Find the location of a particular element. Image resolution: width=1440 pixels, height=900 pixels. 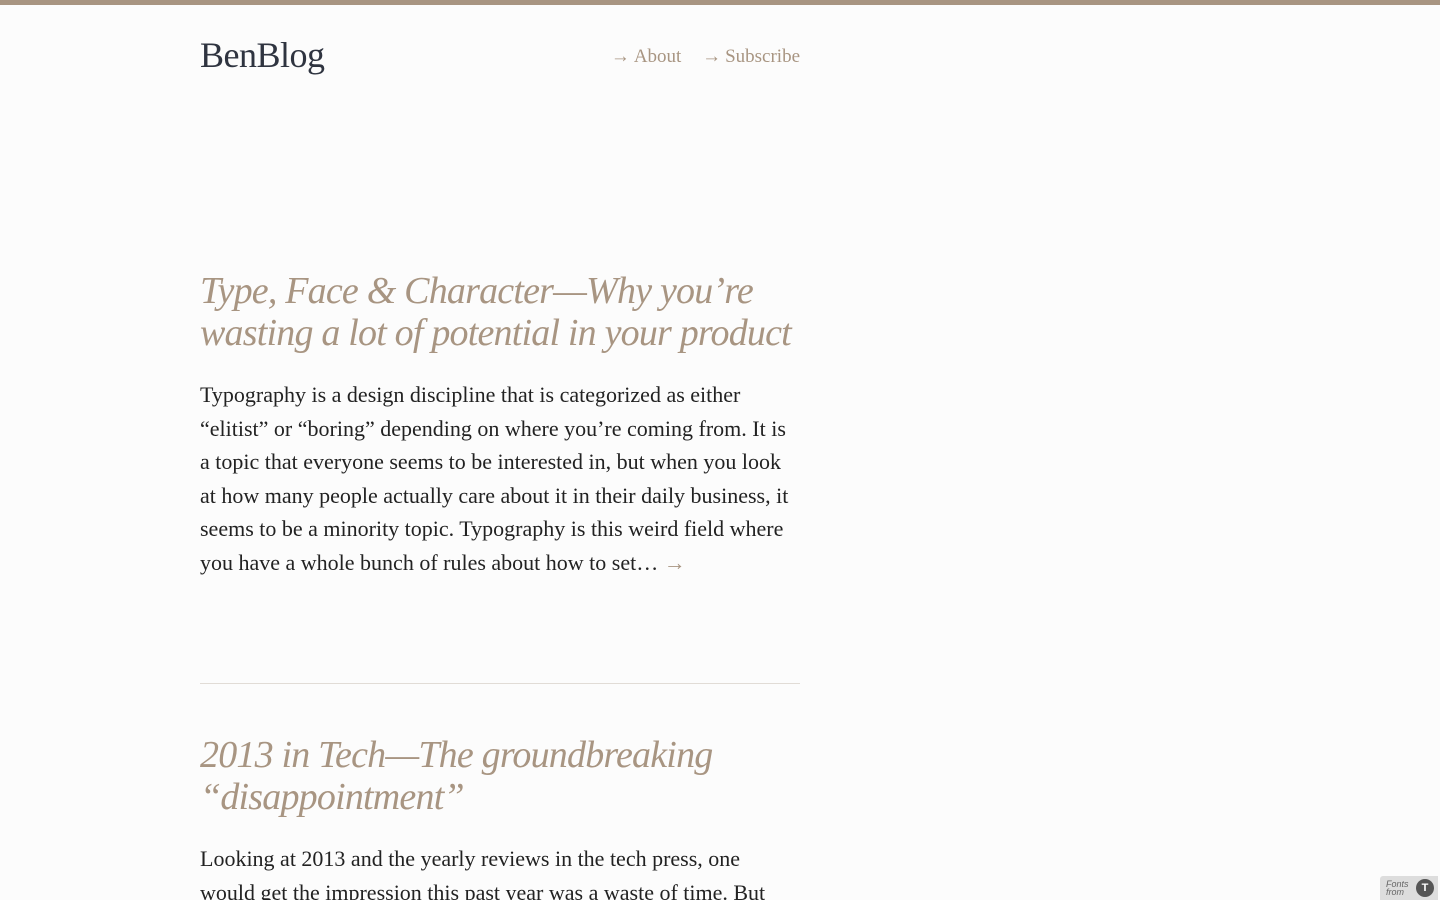

nav-link-about: → About is located at coordinates (648, 56).